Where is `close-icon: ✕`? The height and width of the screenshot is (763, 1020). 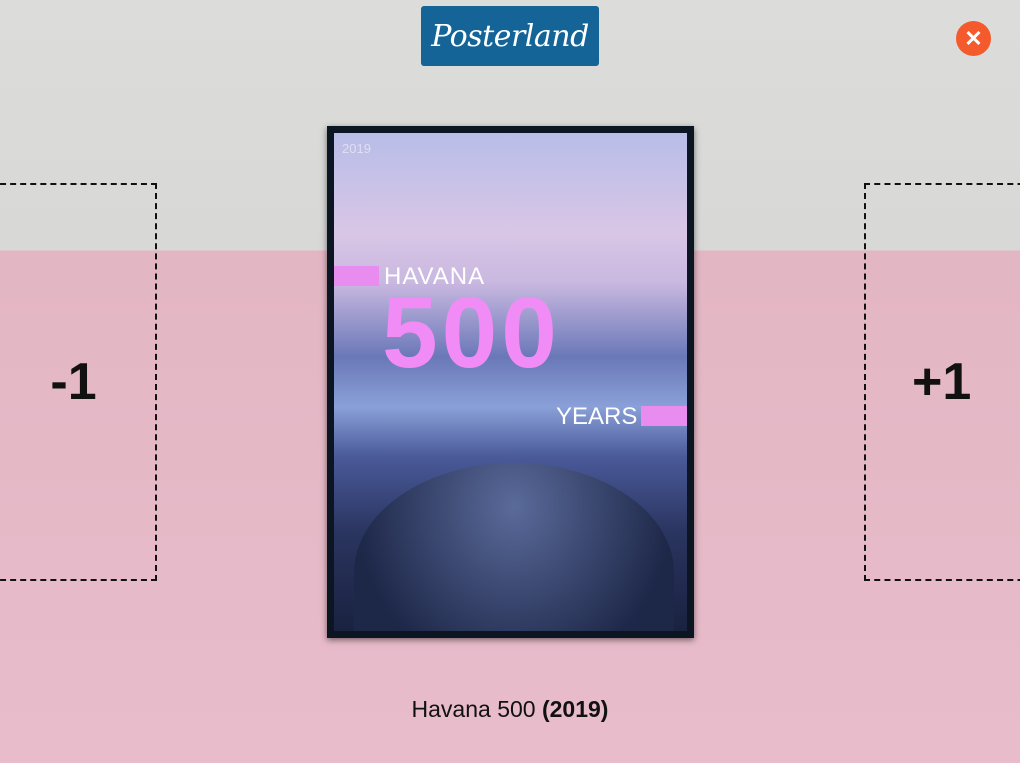
close-icon: ✕ is located at coordinates (973, 38).